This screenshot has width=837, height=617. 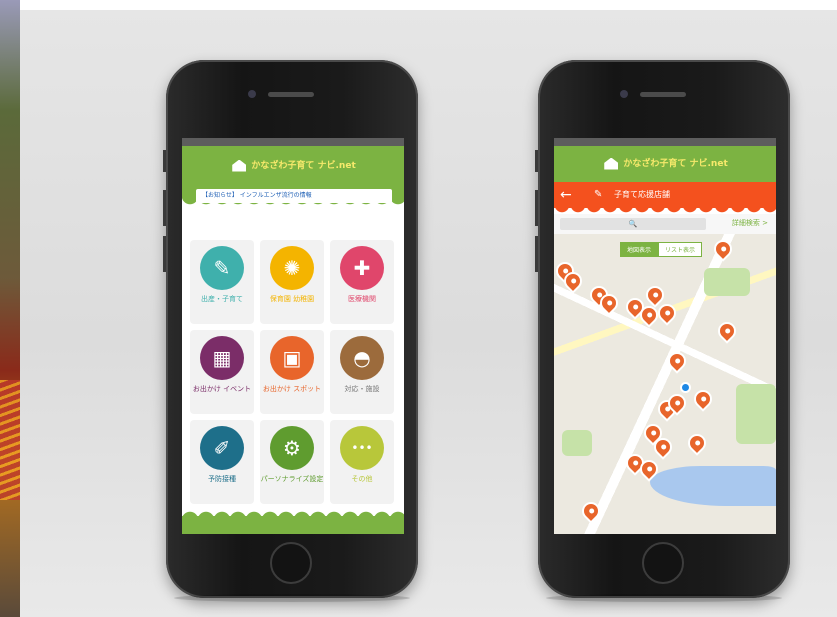 I want to click on tile-label: 医療機関, so click(x=362, y=299).